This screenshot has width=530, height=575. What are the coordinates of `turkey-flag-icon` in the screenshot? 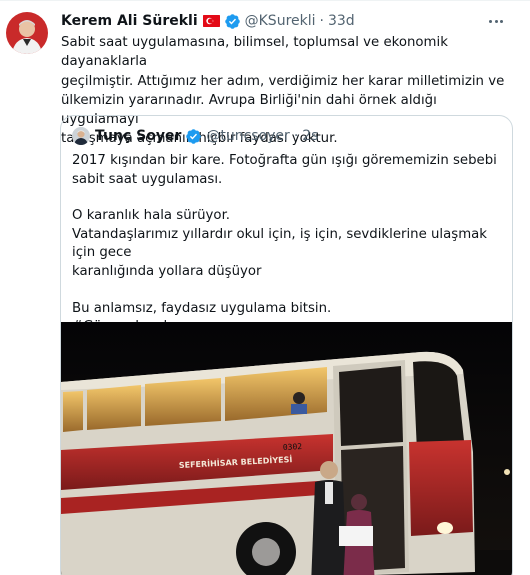 It's located at (211, 21).